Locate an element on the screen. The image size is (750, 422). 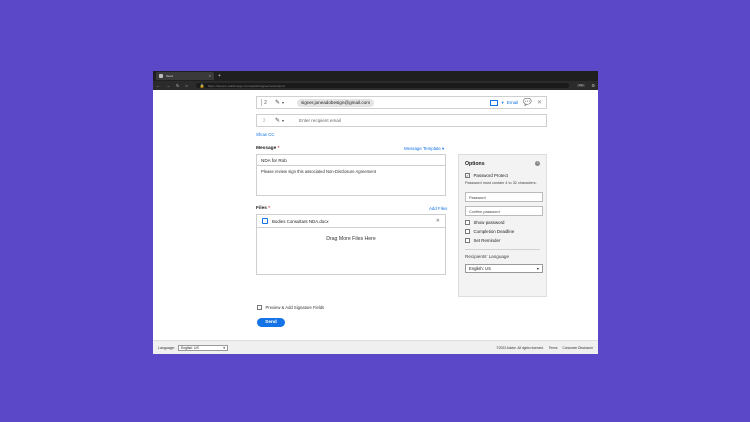
new-tab-button: + is located at coordinates (219, 76).